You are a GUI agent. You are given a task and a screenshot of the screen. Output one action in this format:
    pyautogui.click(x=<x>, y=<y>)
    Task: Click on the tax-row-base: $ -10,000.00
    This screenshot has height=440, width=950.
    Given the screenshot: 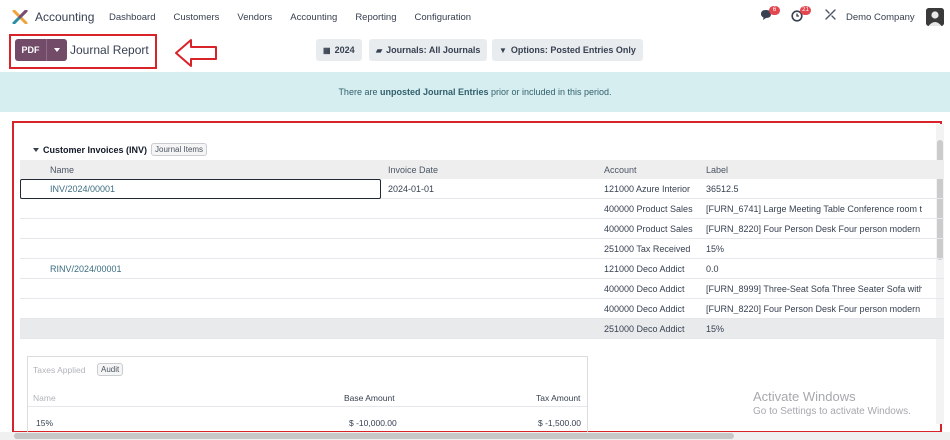 What is the action you would take?
    pyautogui.click(x=373, y=423)
    